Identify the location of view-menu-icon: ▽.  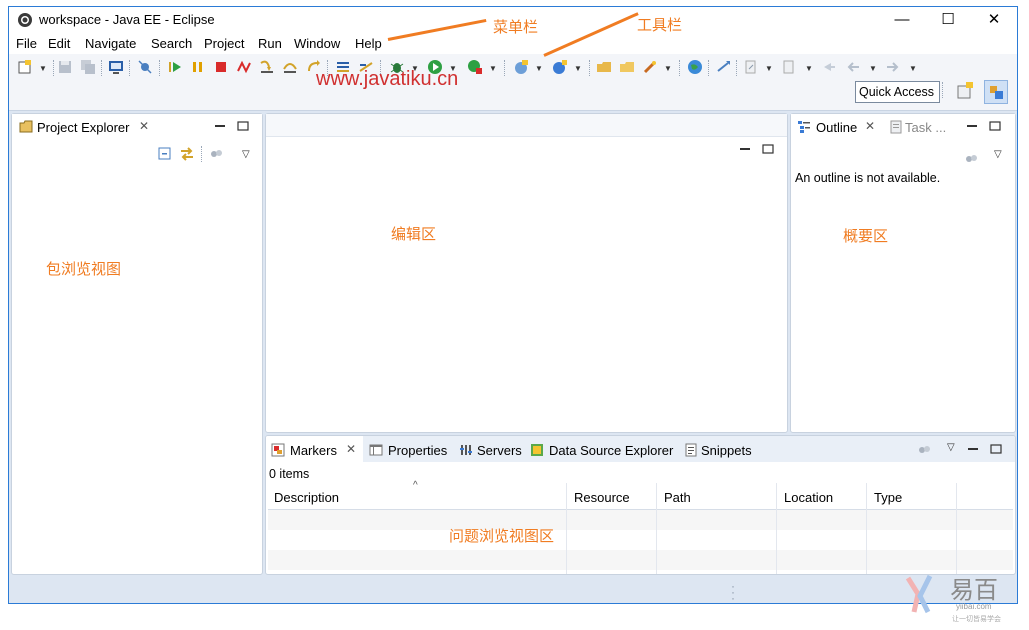
(246, 154).